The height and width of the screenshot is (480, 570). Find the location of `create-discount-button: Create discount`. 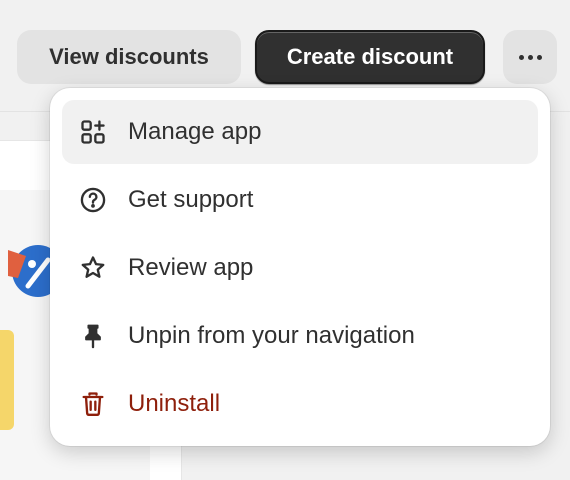

create-discount-button: Create discount is located at coordinates (370, 57).